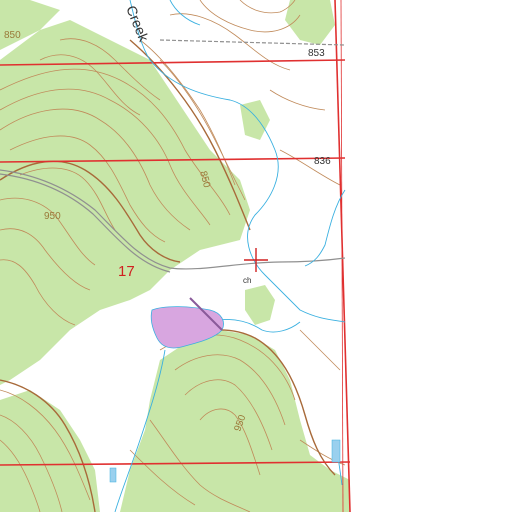 The width and height of the screenshot is (512, 512). I want to click on label-section-17: 17, so click(126, 271).